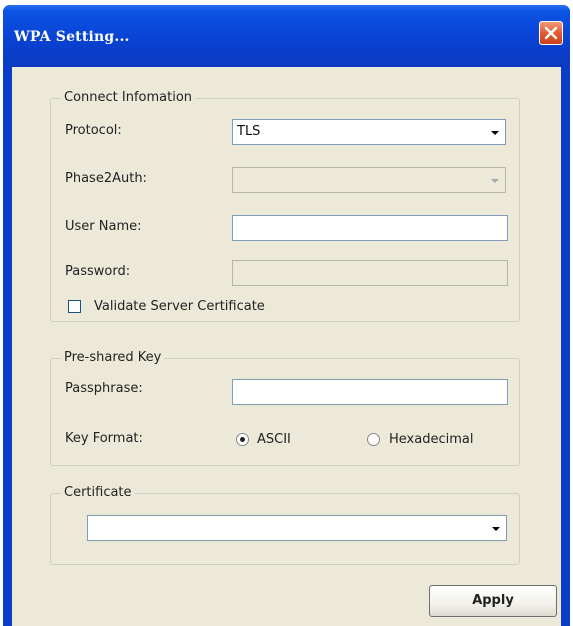  What do you see at coordinates (369, 180) in the screenshot?
I see `phase2auth-dropdown` at bounding box center [369, 180].